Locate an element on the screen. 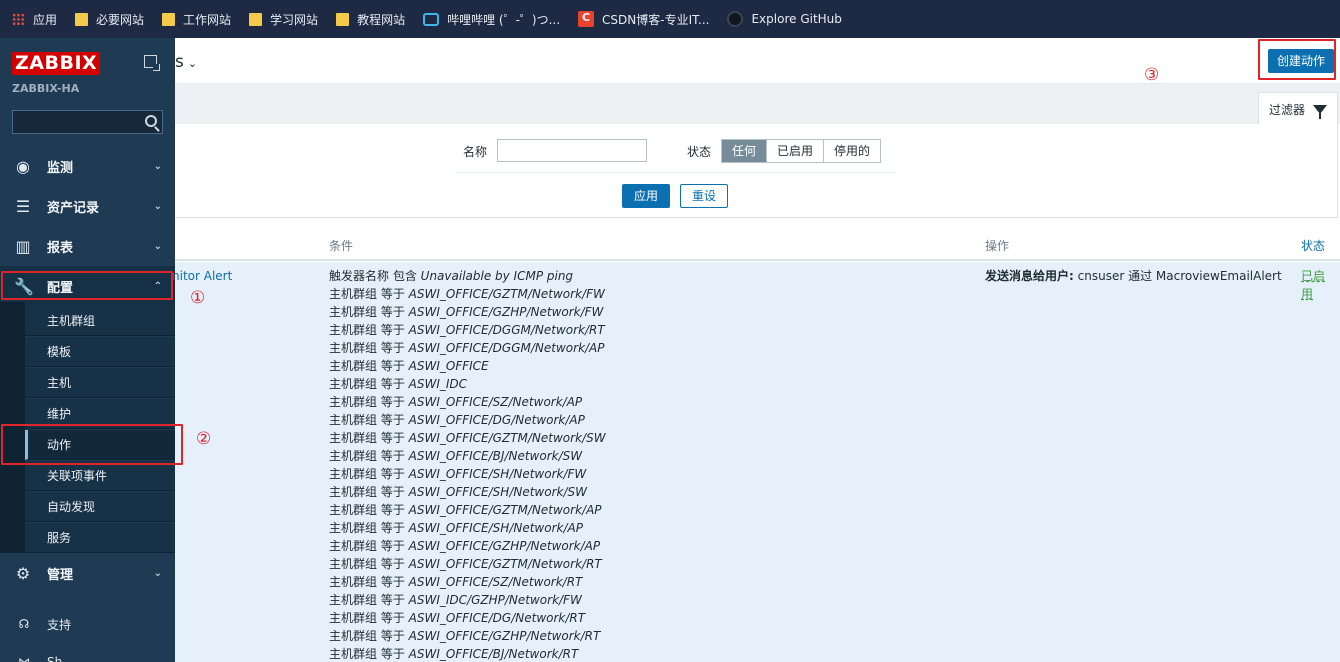 The width and height of the screenshot is (1340, 662). condition-line: 主机群组 等于 ASWI_OFFICE/BJ/Network/SW is located at coordinates (467, 456).